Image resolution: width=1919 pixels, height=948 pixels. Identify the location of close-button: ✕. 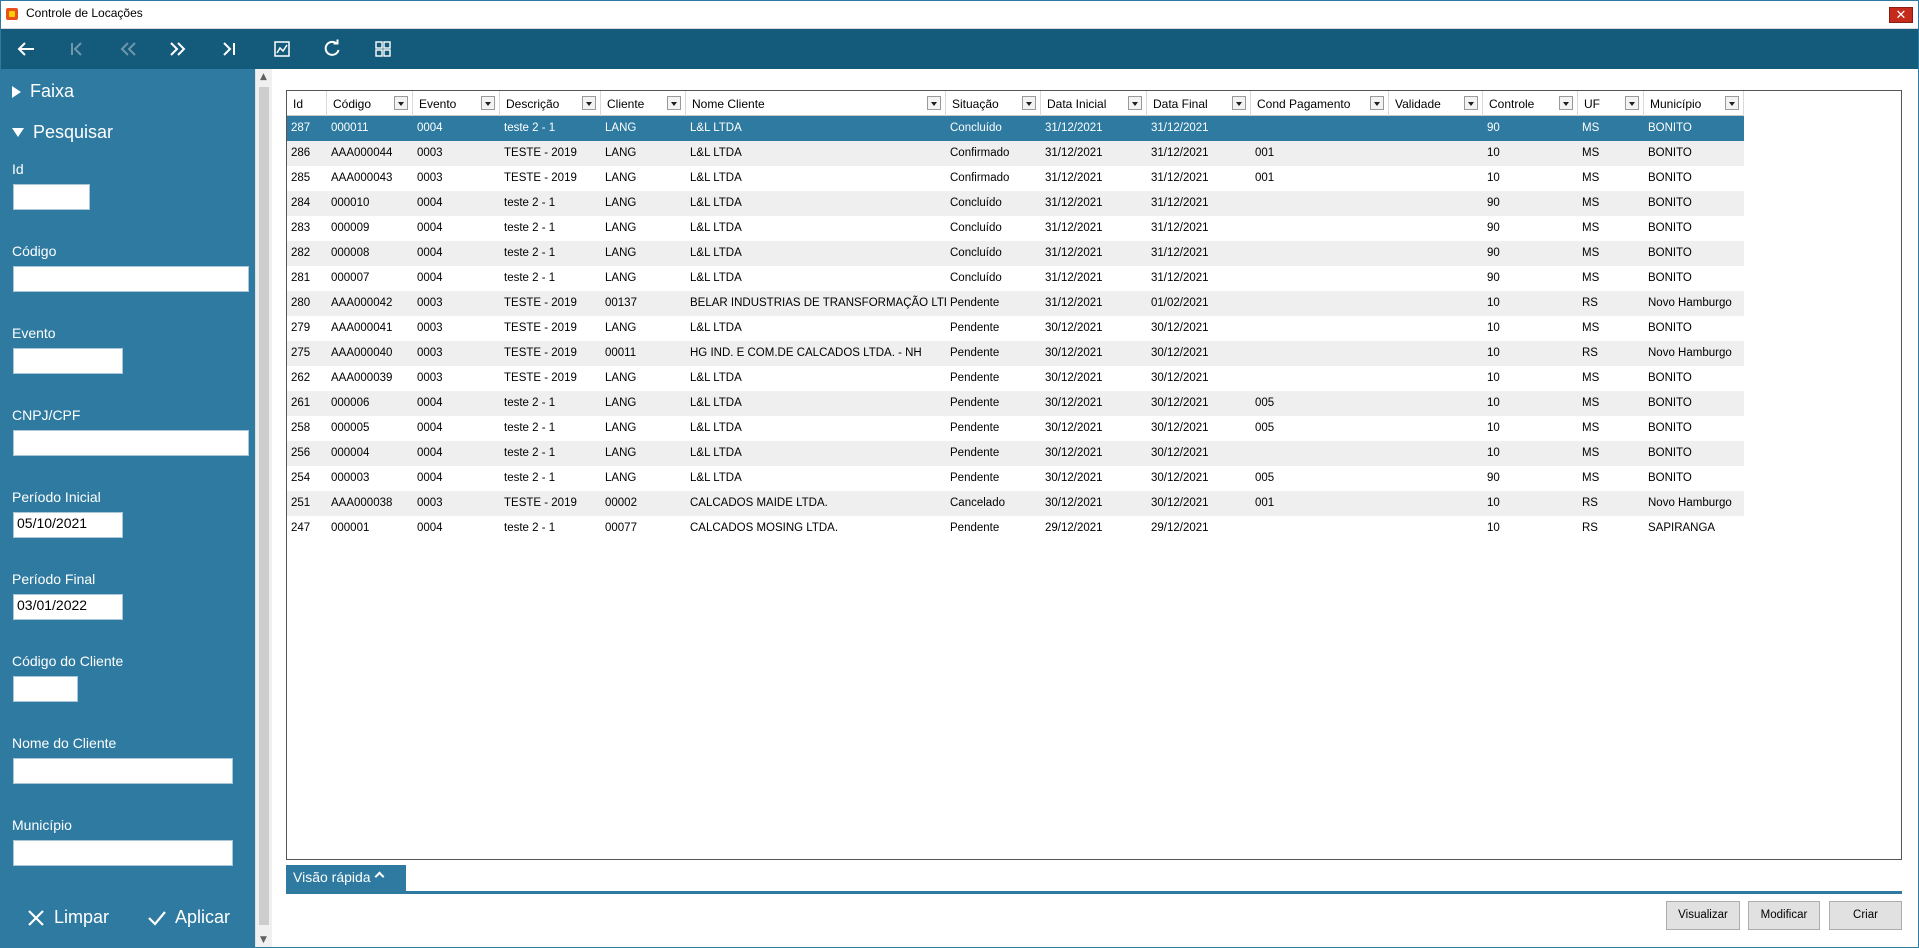
(1901, 15).